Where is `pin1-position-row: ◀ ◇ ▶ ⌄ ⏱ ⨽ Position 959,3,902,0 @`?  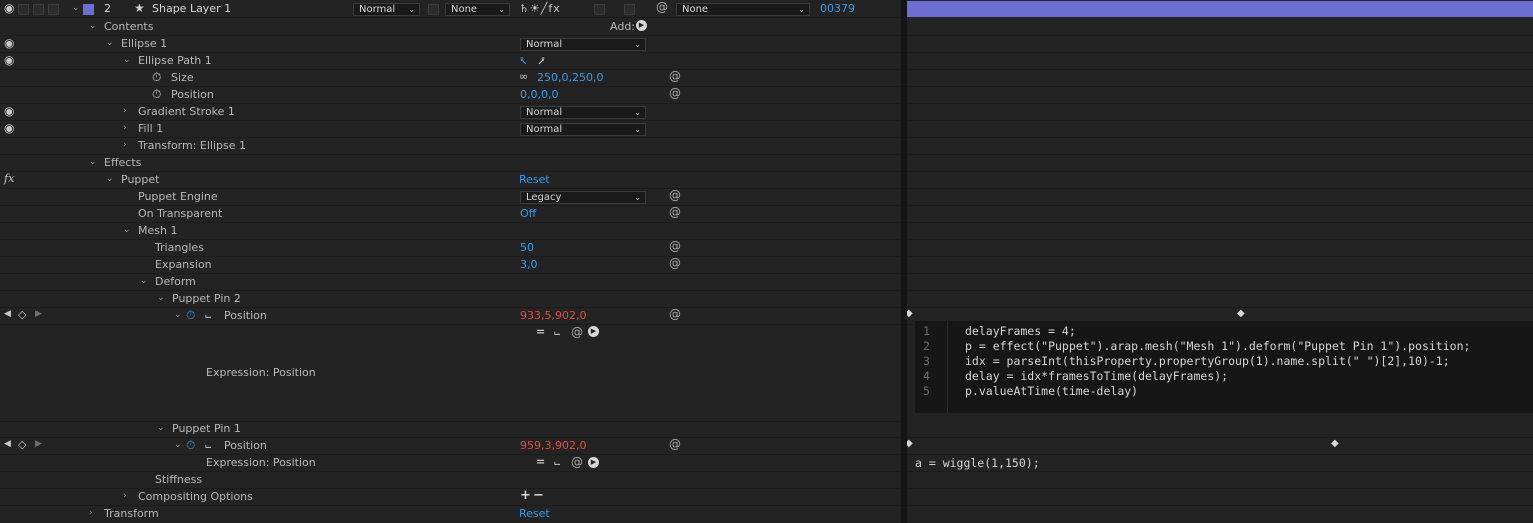
pin1-position-row: ◀ ◇ ▶ ⌄ ⏱ ⨽ Position 959,3,902,0 @ is located at coordinates (450, 446).